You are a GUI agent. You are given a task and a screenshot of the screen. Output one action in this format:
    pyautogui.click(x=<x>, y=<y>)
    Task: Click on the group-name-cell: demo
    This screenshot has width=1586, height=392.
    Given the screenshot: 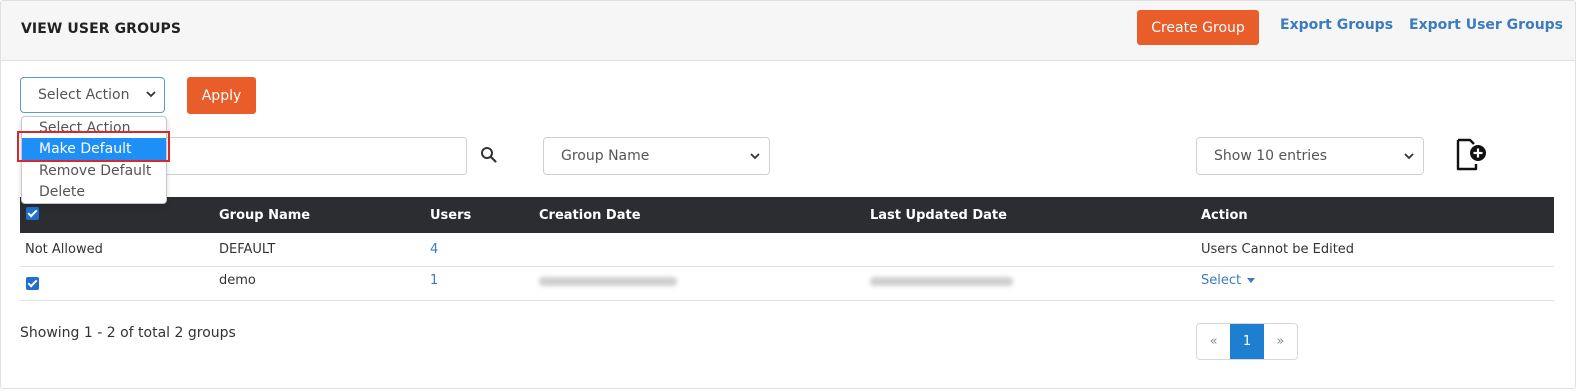 What is the action you would take?
    pyautogui.click(x=237, y=280)
    